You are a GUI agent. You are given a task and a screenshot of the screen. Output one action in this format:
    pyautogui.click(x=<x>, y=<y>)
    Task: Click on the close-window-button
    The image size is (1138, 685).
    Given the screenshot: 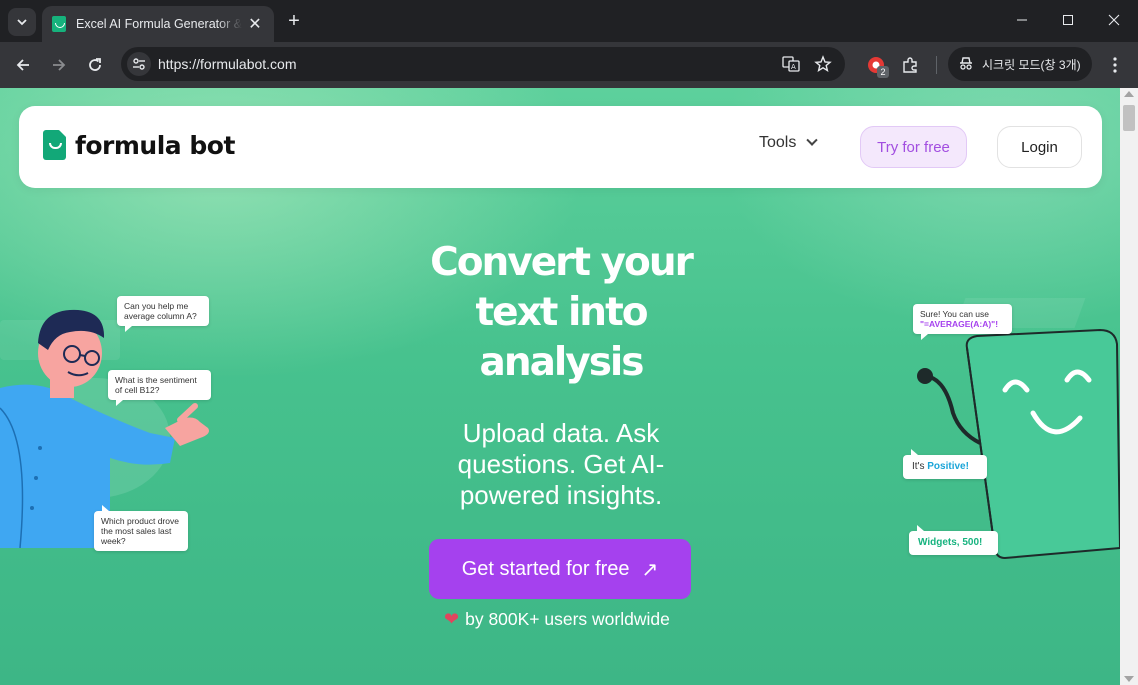 What is the action you would take?
    pyautogui.click(x=1114, y=20)
    